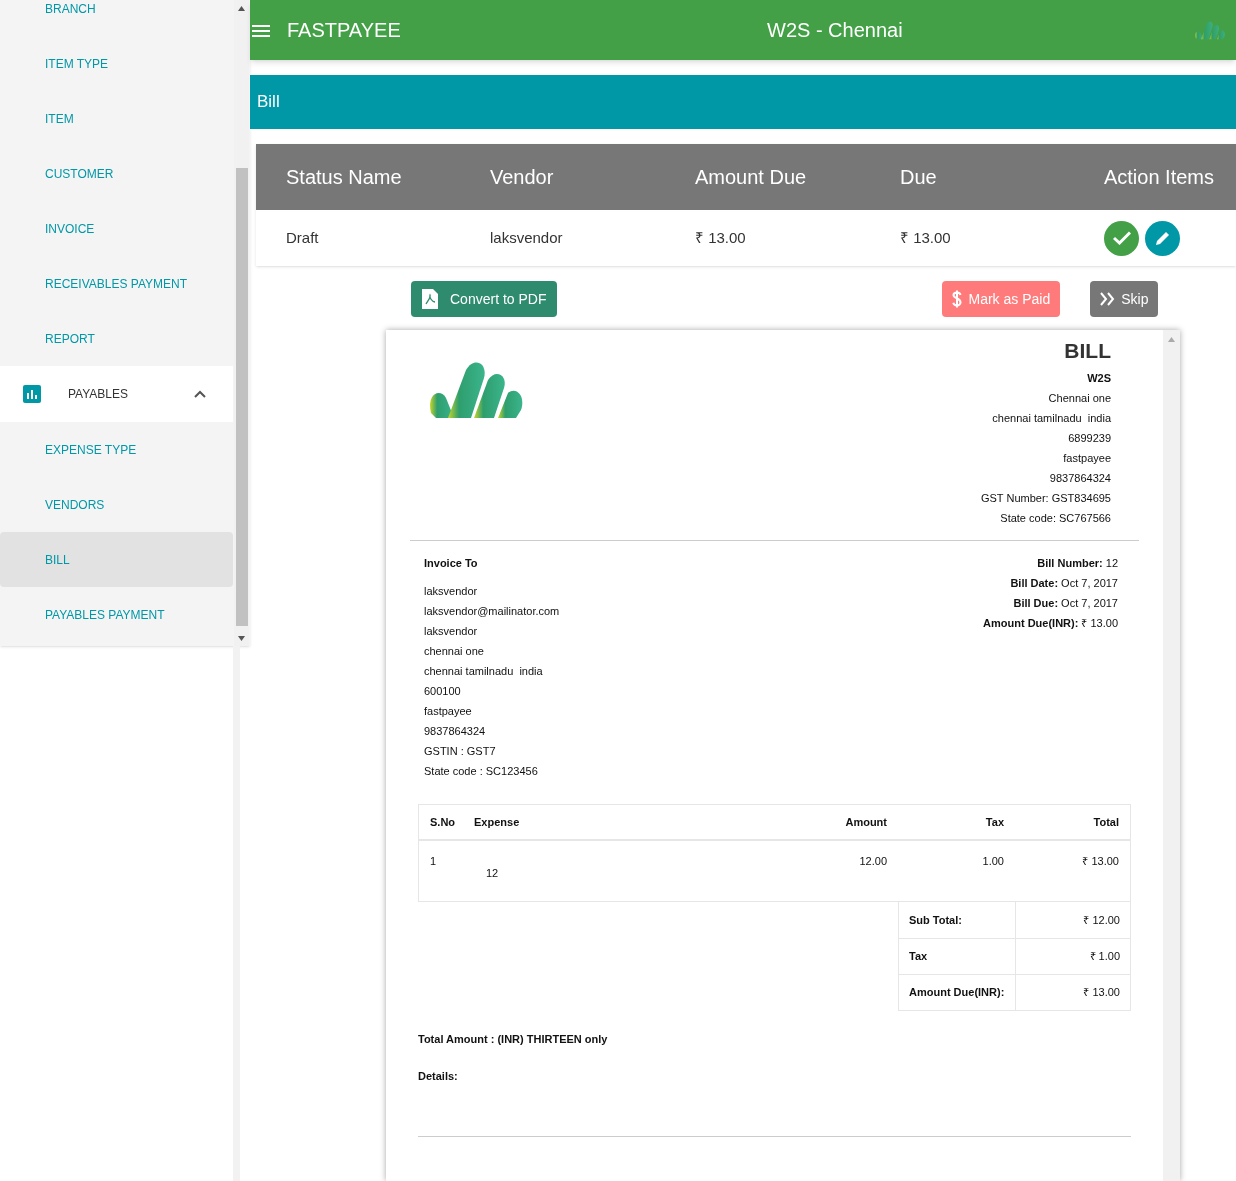  Describe the element at coordinates (116, 173) in the screenshot. I see `sidebar-item: CUSTOMER` at that location.